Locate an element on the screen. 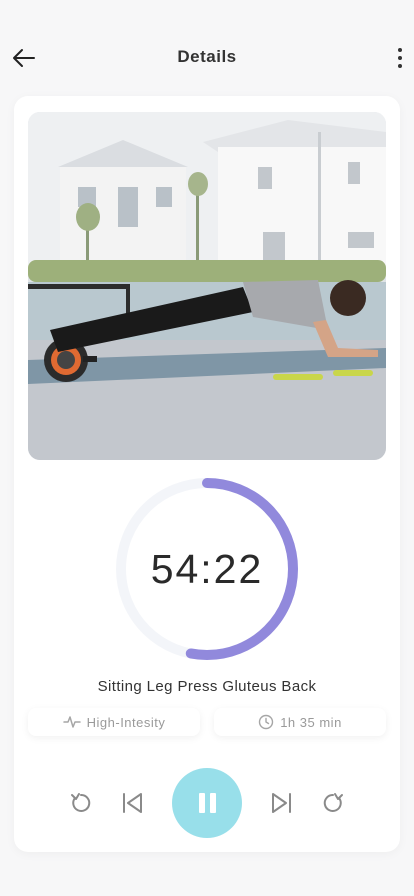 The image size is (414, 896). forward-button is located at coordinates (333, 803).